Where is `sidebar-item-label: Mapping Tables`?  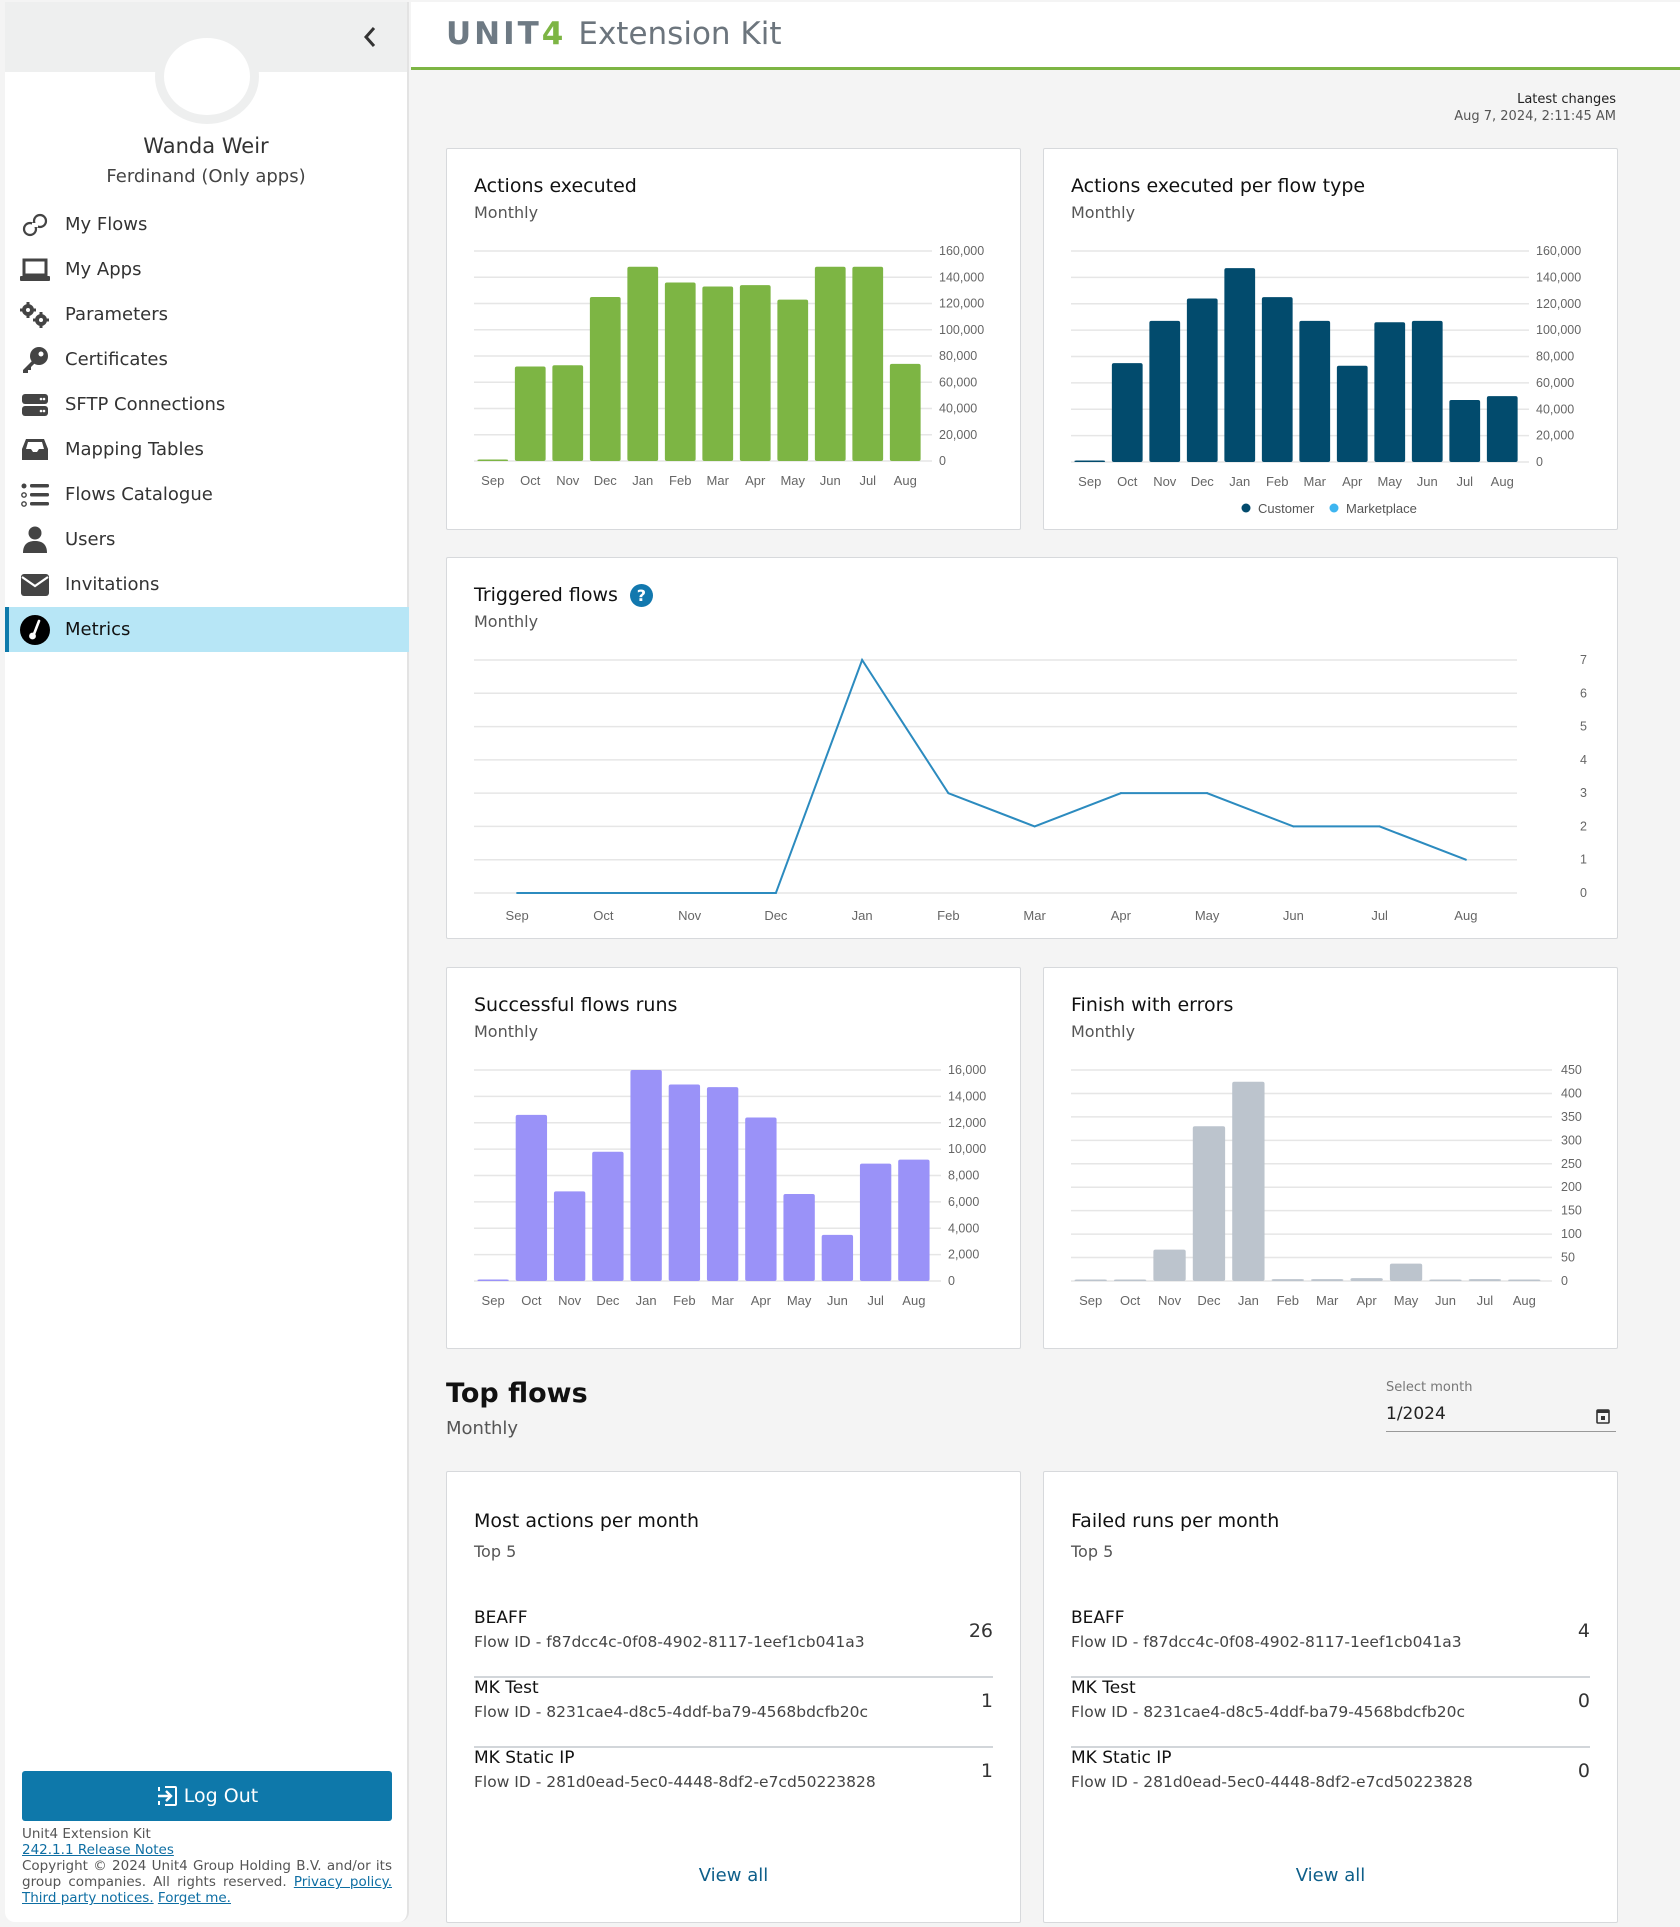
sidebar-item-label: Mapping Tables is located at coordinates (134, 449).